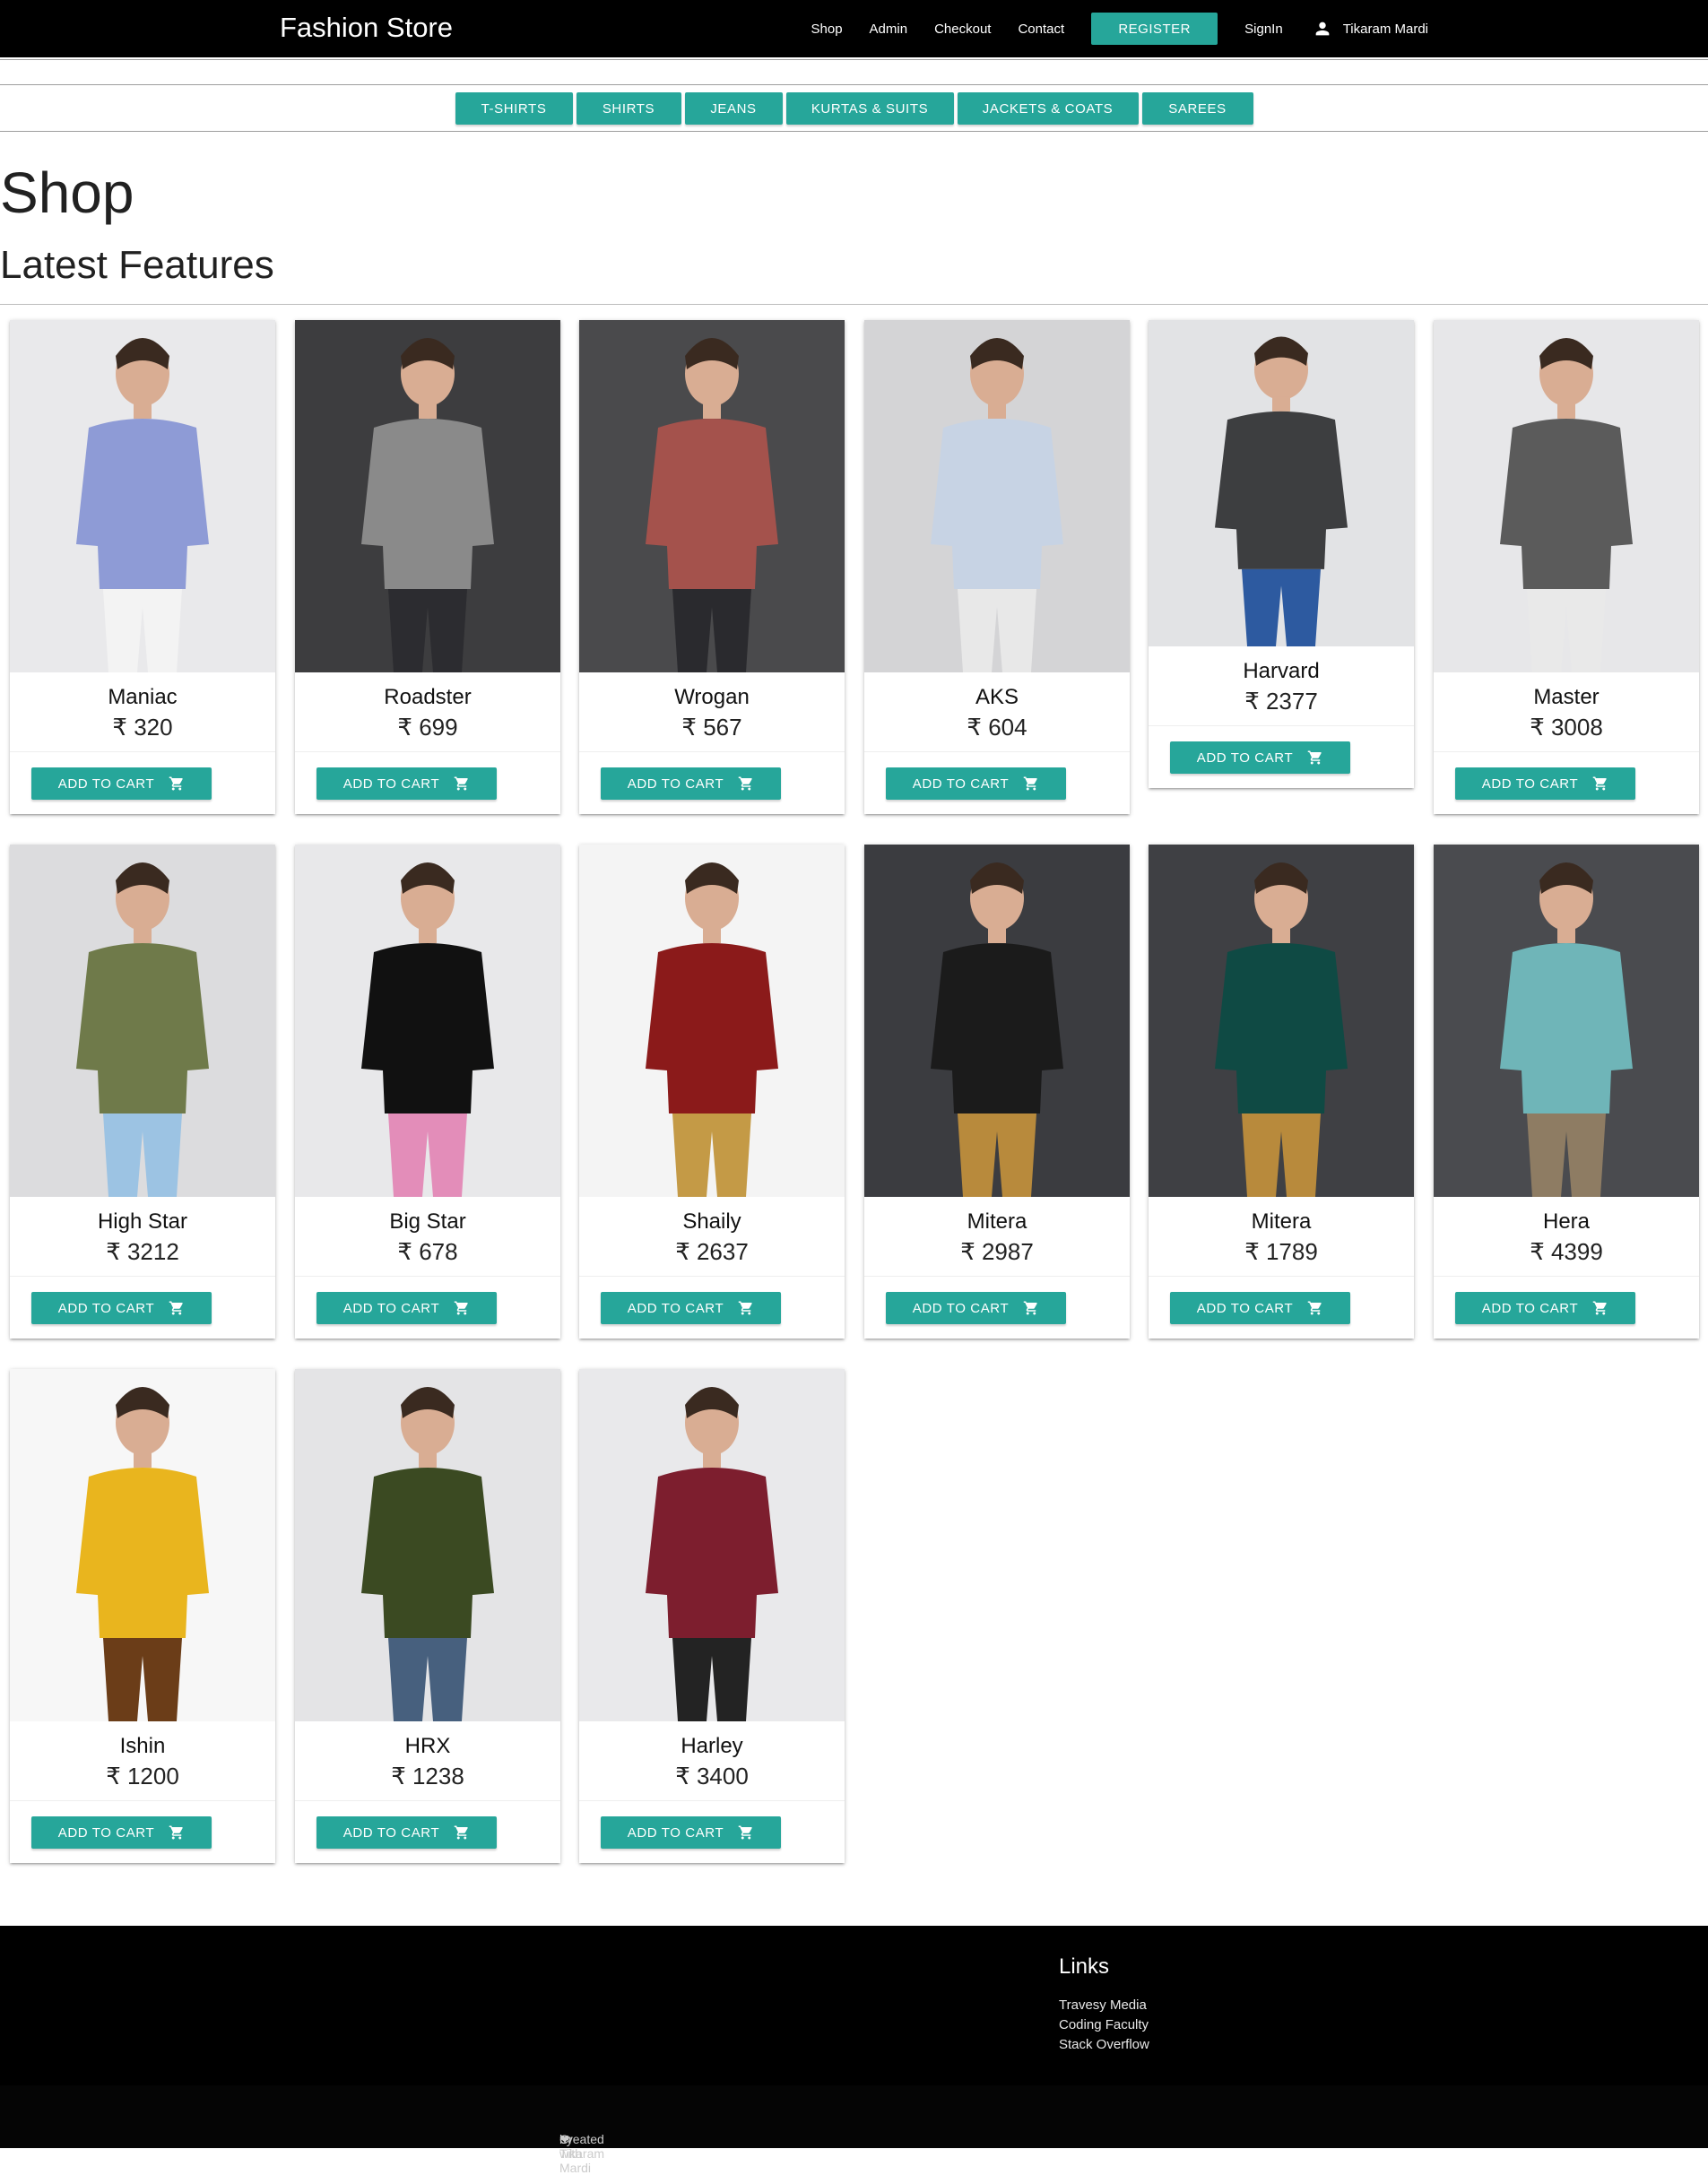 The image size is (1708, 2175). I want to click on credit-suffix: by Tikaram Mardi, so click(582, 2153).